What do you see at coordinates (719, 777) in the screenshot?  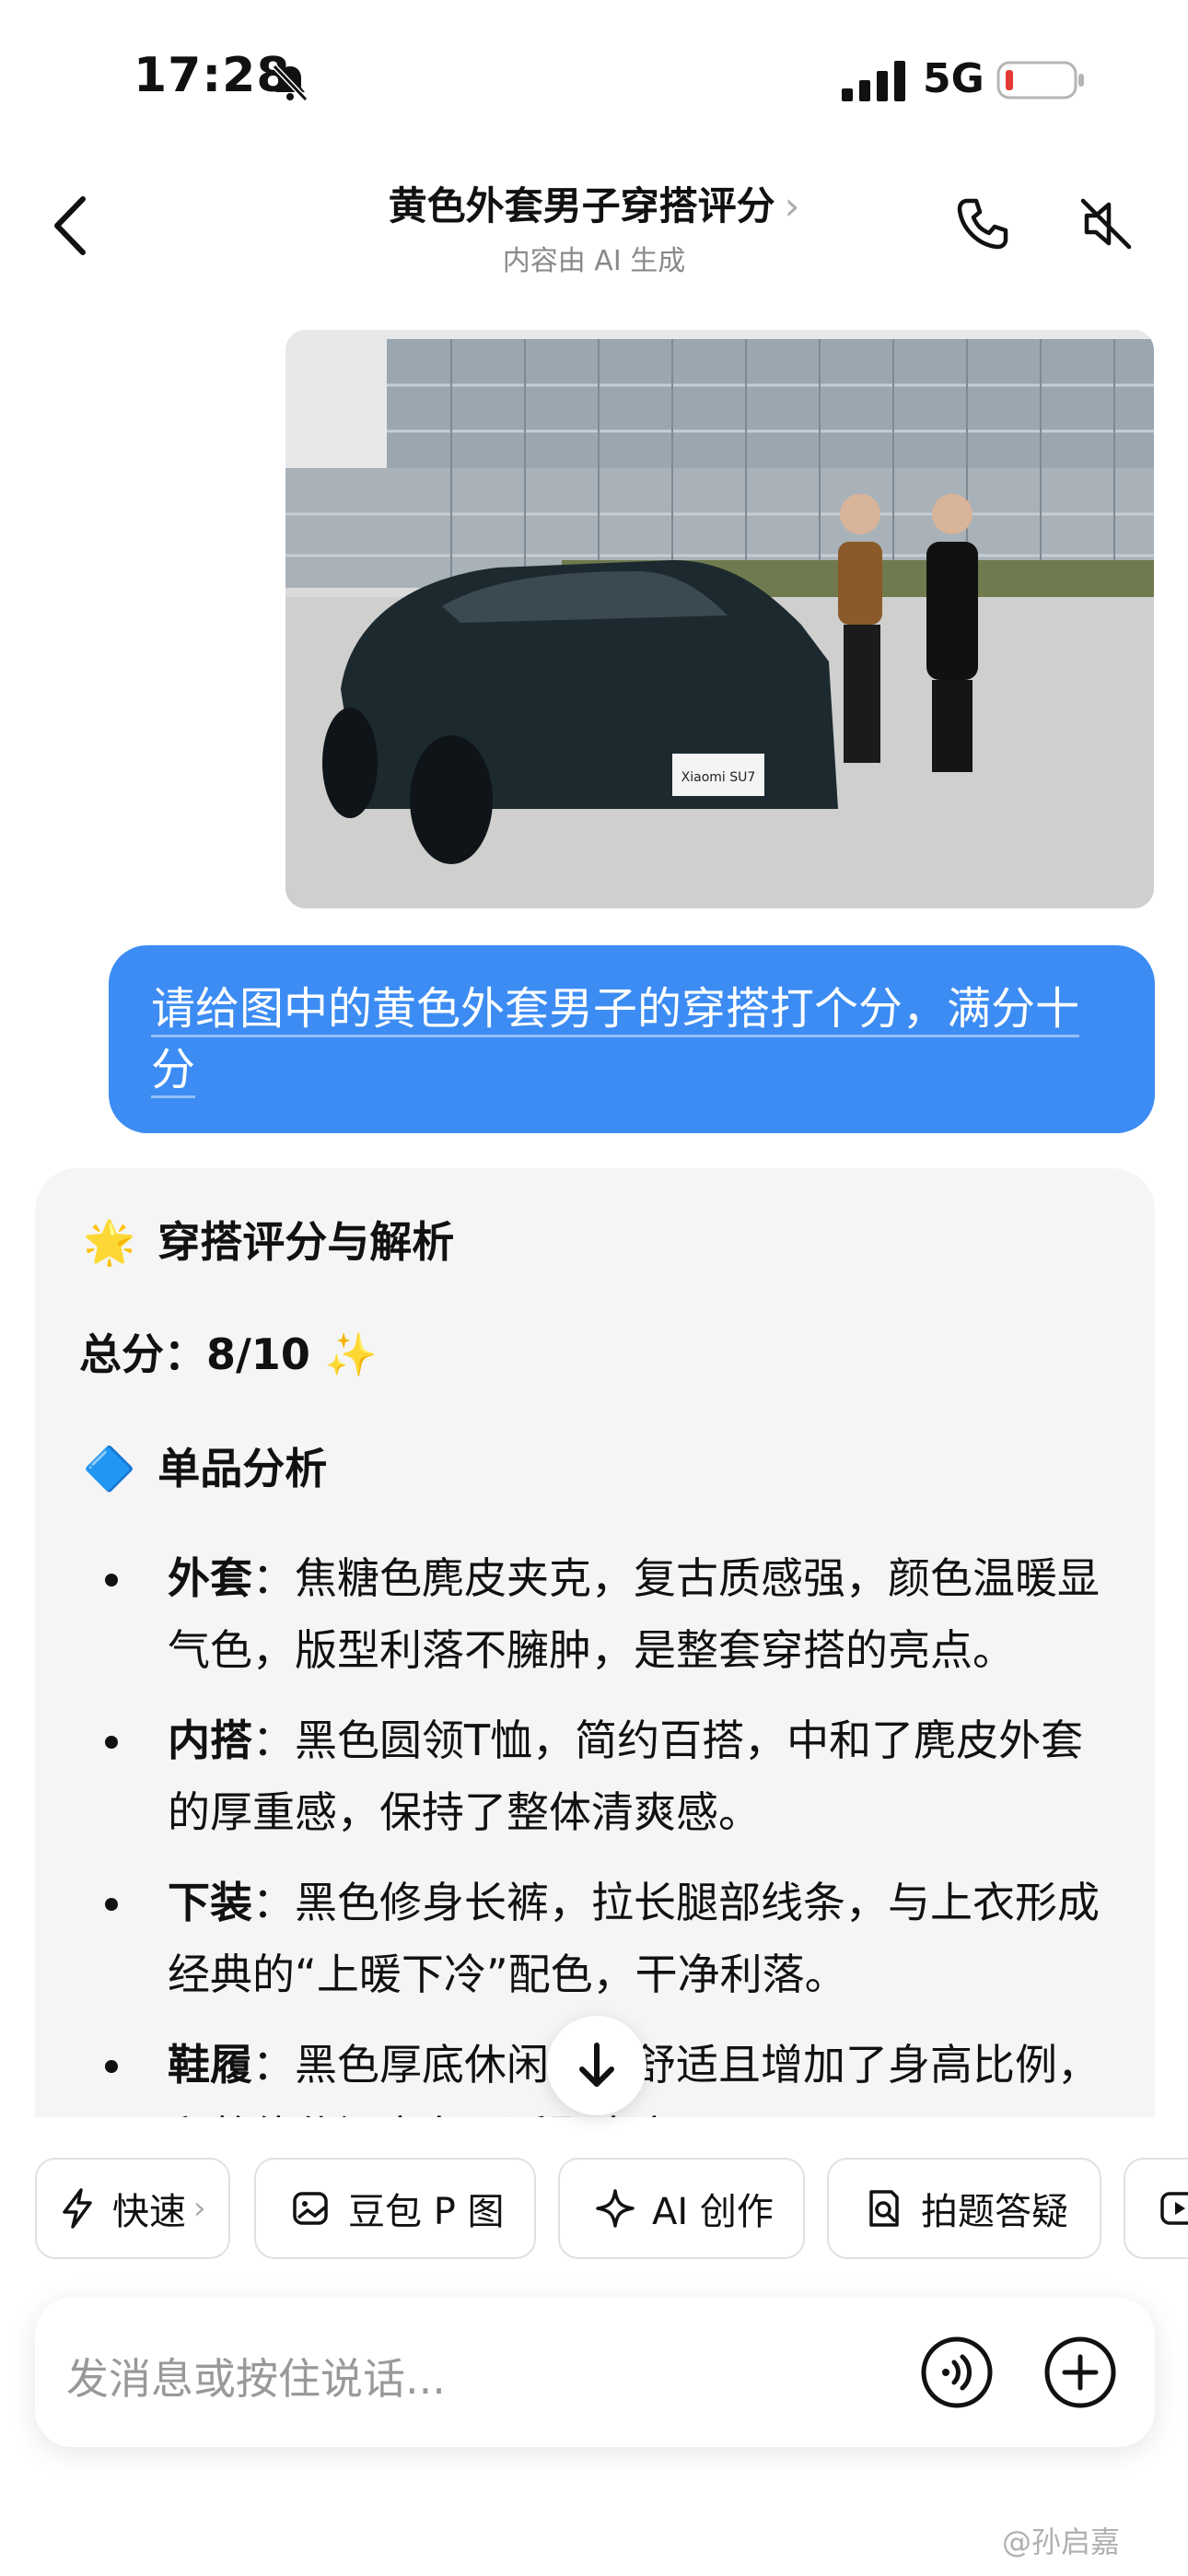 I see `license-plate: Xiaomi SU7` at bounding box center [719, 777].